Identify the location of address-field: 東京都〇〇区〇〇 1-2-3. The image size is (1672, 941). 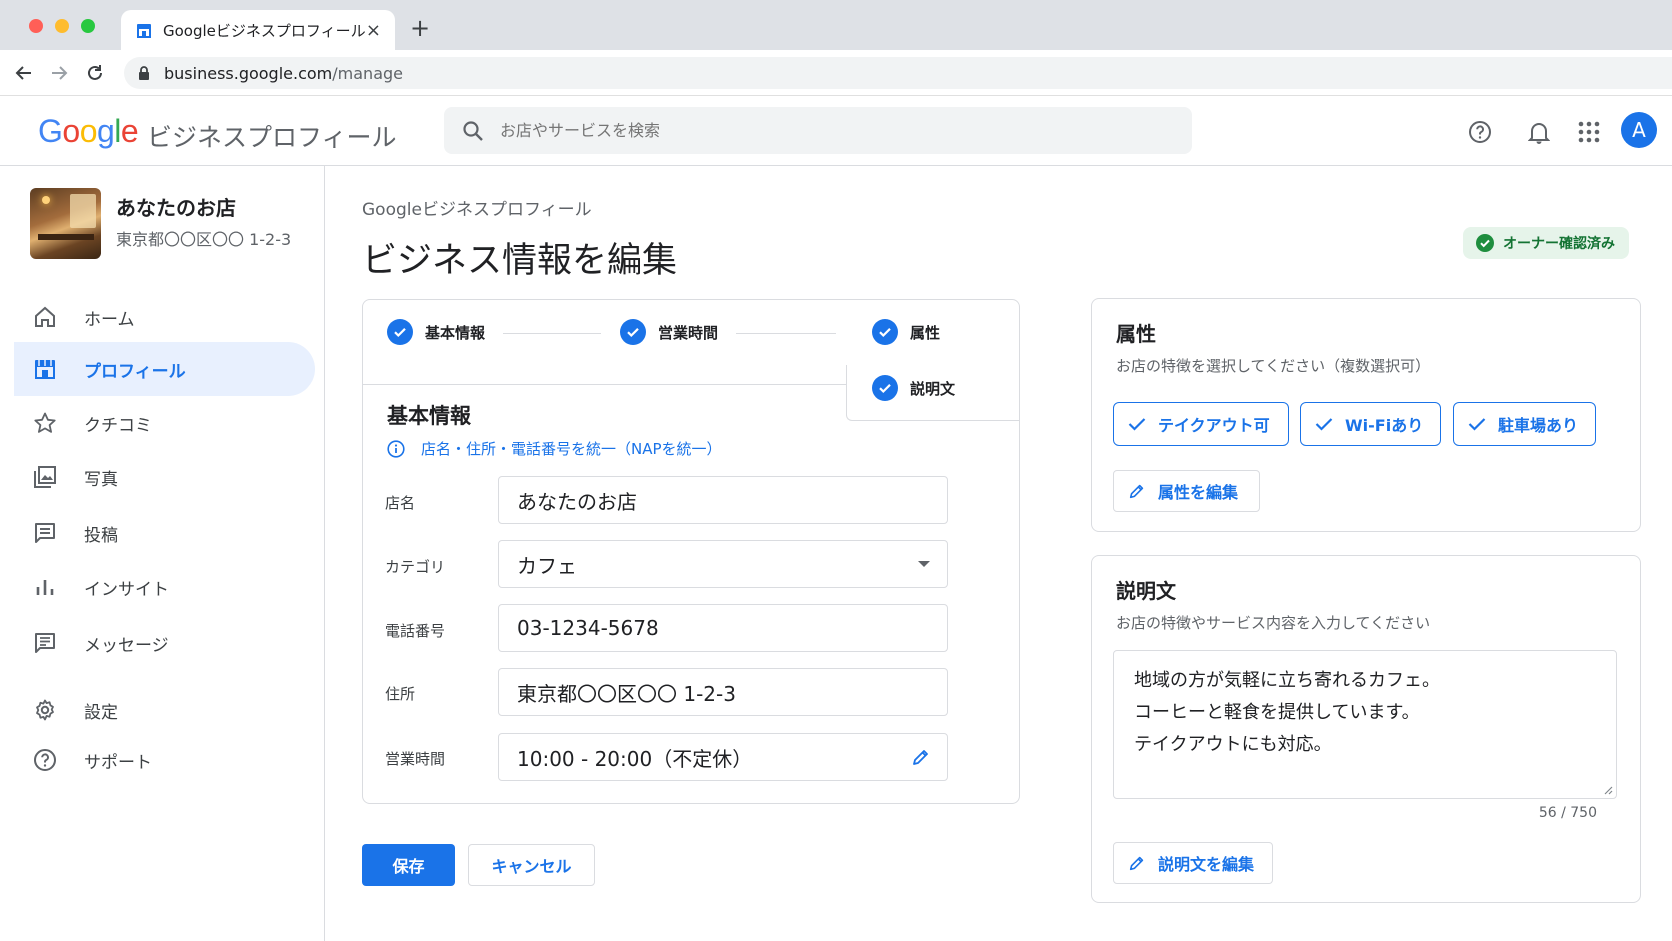
(723, 692).